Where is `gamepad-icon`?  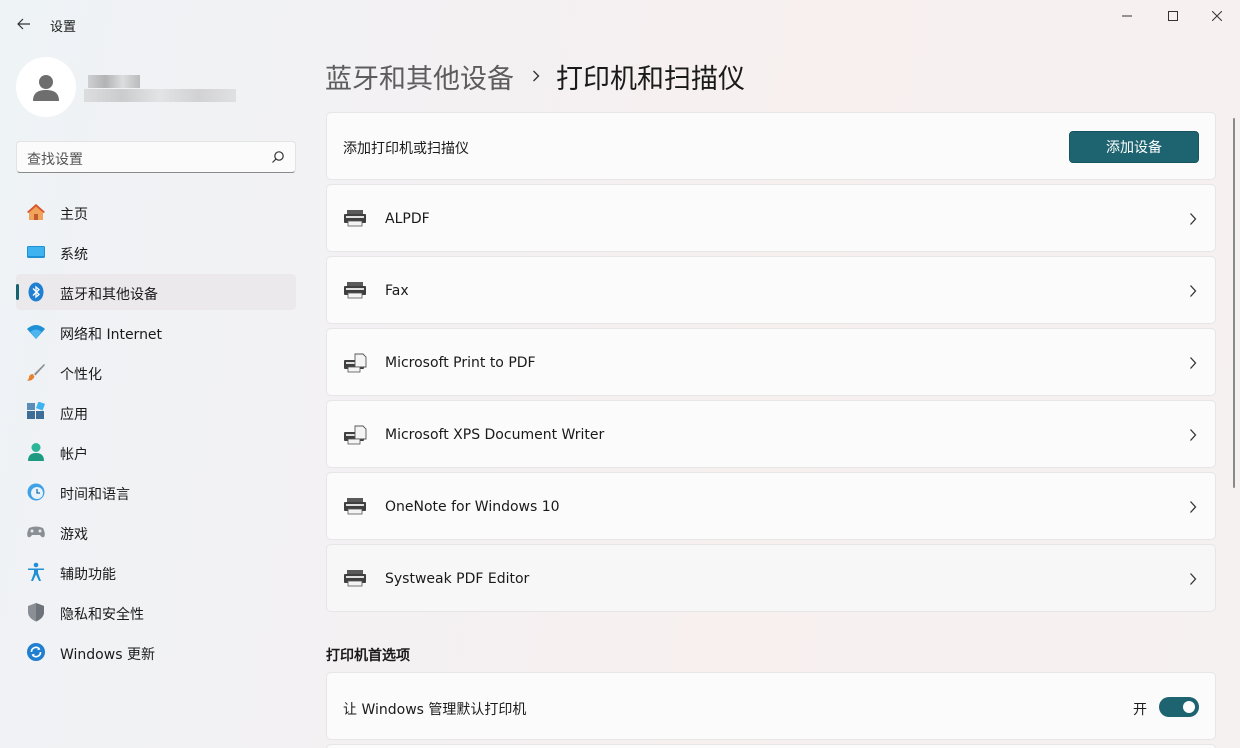 gamepad-icon is located at coordinates (36, 532).